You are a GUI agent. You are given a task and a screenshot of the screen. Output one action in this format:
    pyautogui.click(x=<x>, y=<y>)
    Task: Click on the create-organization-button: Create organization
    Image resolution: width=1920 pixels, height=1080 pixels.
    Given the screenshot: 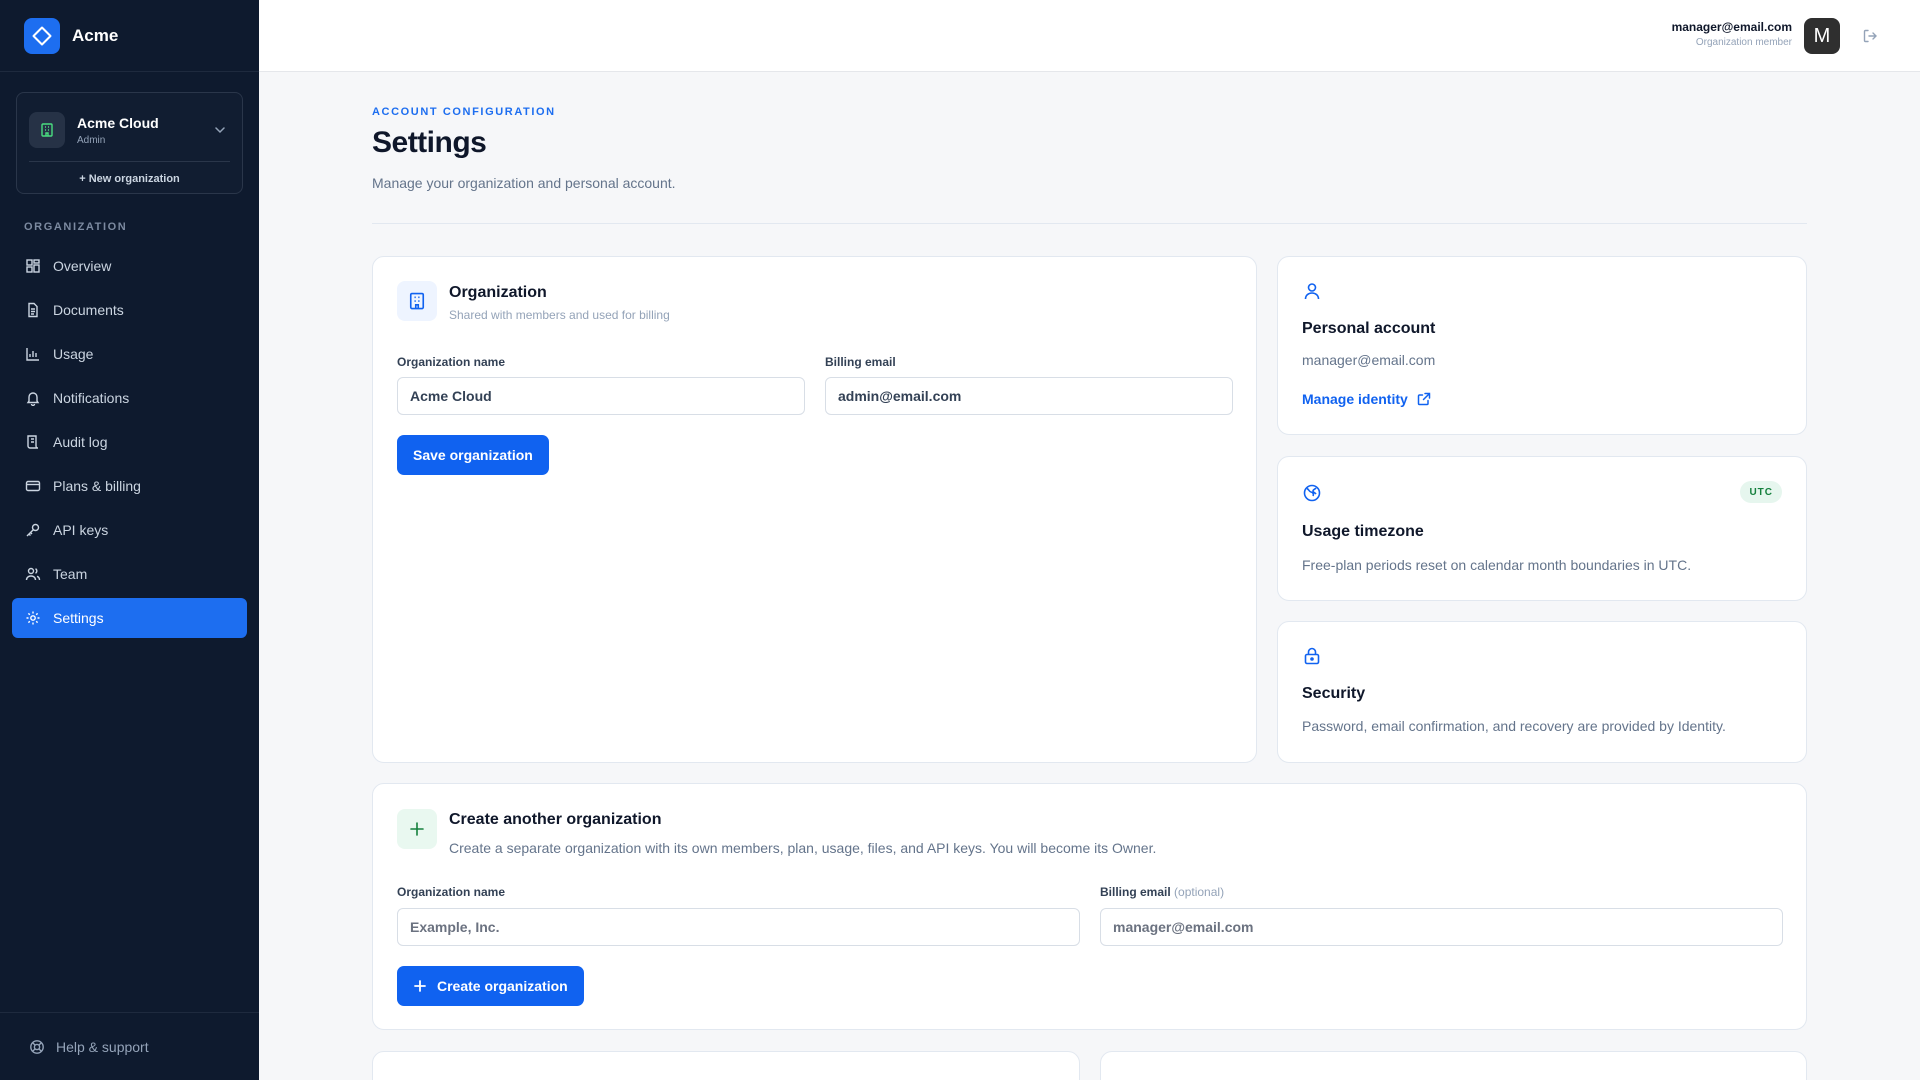 What is the action you would take?
    pyautogui.click(x=490, y=986)
    